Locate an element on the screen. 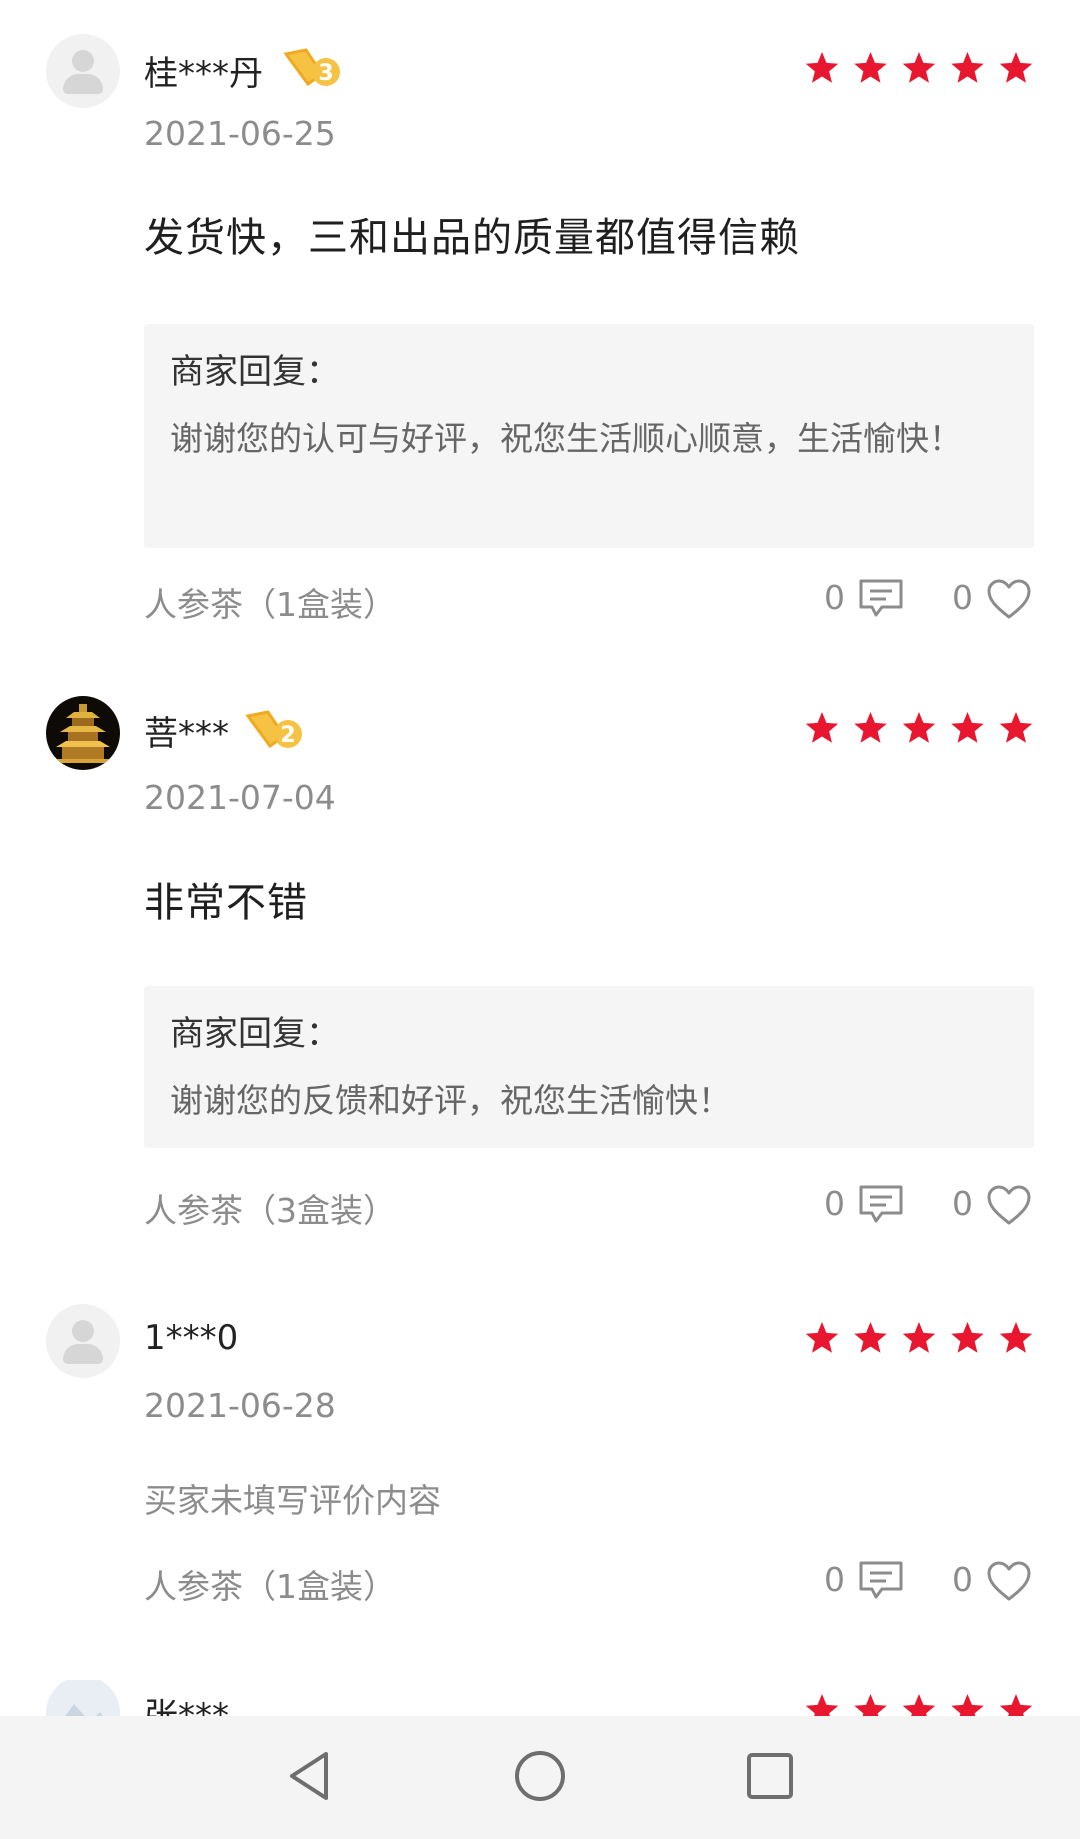 This screenshot has height=1839, width=1080. vip-level-badge-icon: 3 is located at coordinates (311, 67).